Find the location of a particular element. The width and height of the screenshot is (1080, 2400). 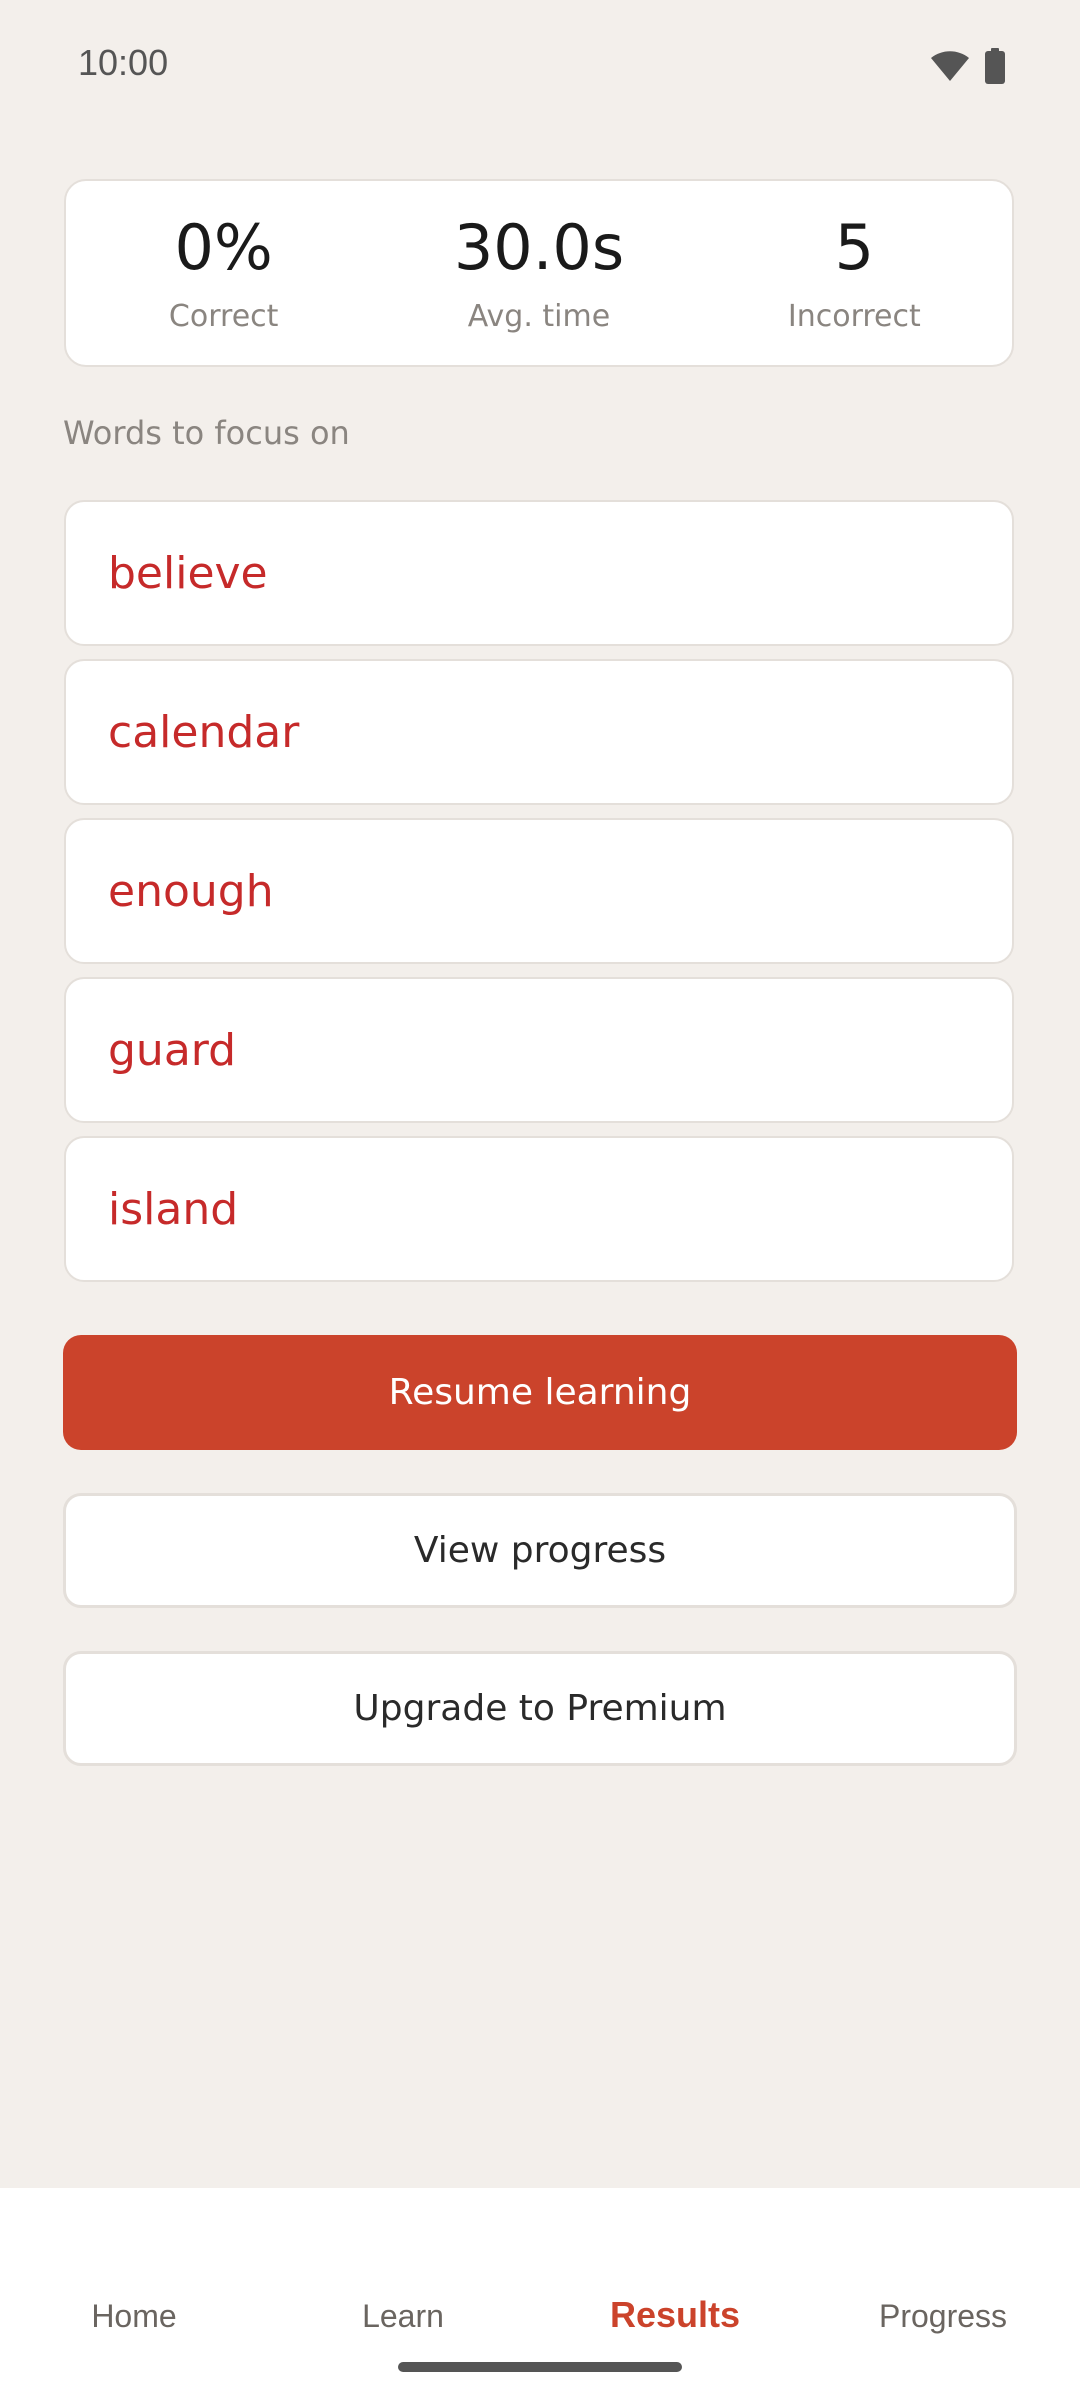

resume-learning-button: Resume learning is located at coordinates (540, 1392).